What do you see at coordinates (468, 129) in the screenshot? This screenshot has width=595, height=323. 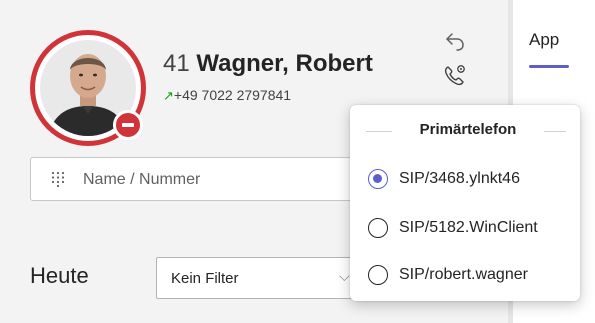 I see `menu-title: Primärtelefon` at bounding box center [468, 129].